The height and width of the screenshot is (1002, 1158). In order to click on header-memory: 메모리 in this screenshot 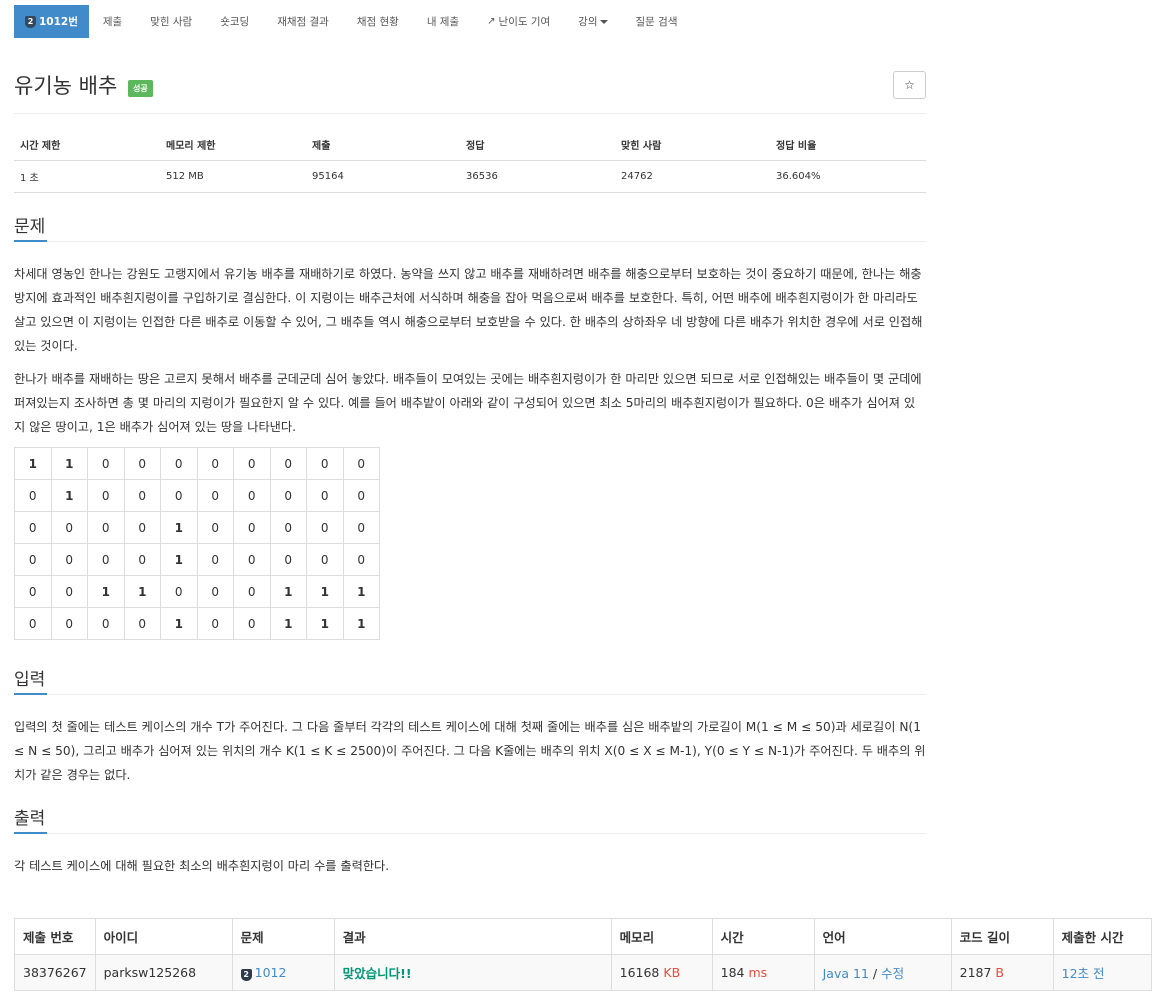, I will do `click(661, 936)`.